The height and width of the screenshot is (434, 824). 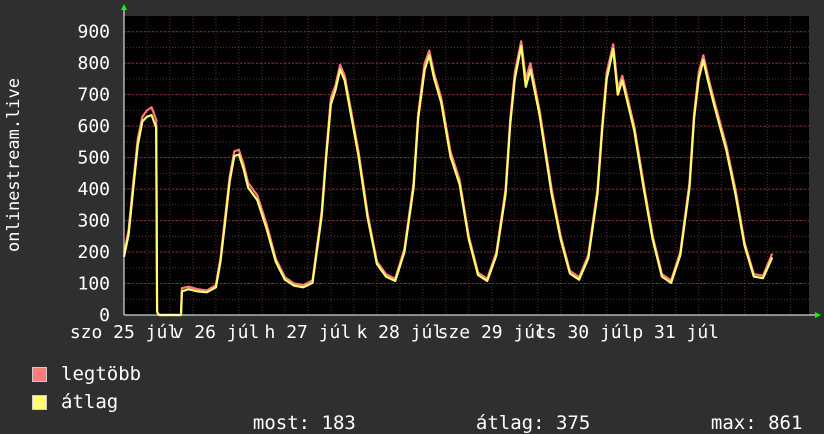 I want to click on x-tick-label: p 31 júl, so click(x=675, y=332).